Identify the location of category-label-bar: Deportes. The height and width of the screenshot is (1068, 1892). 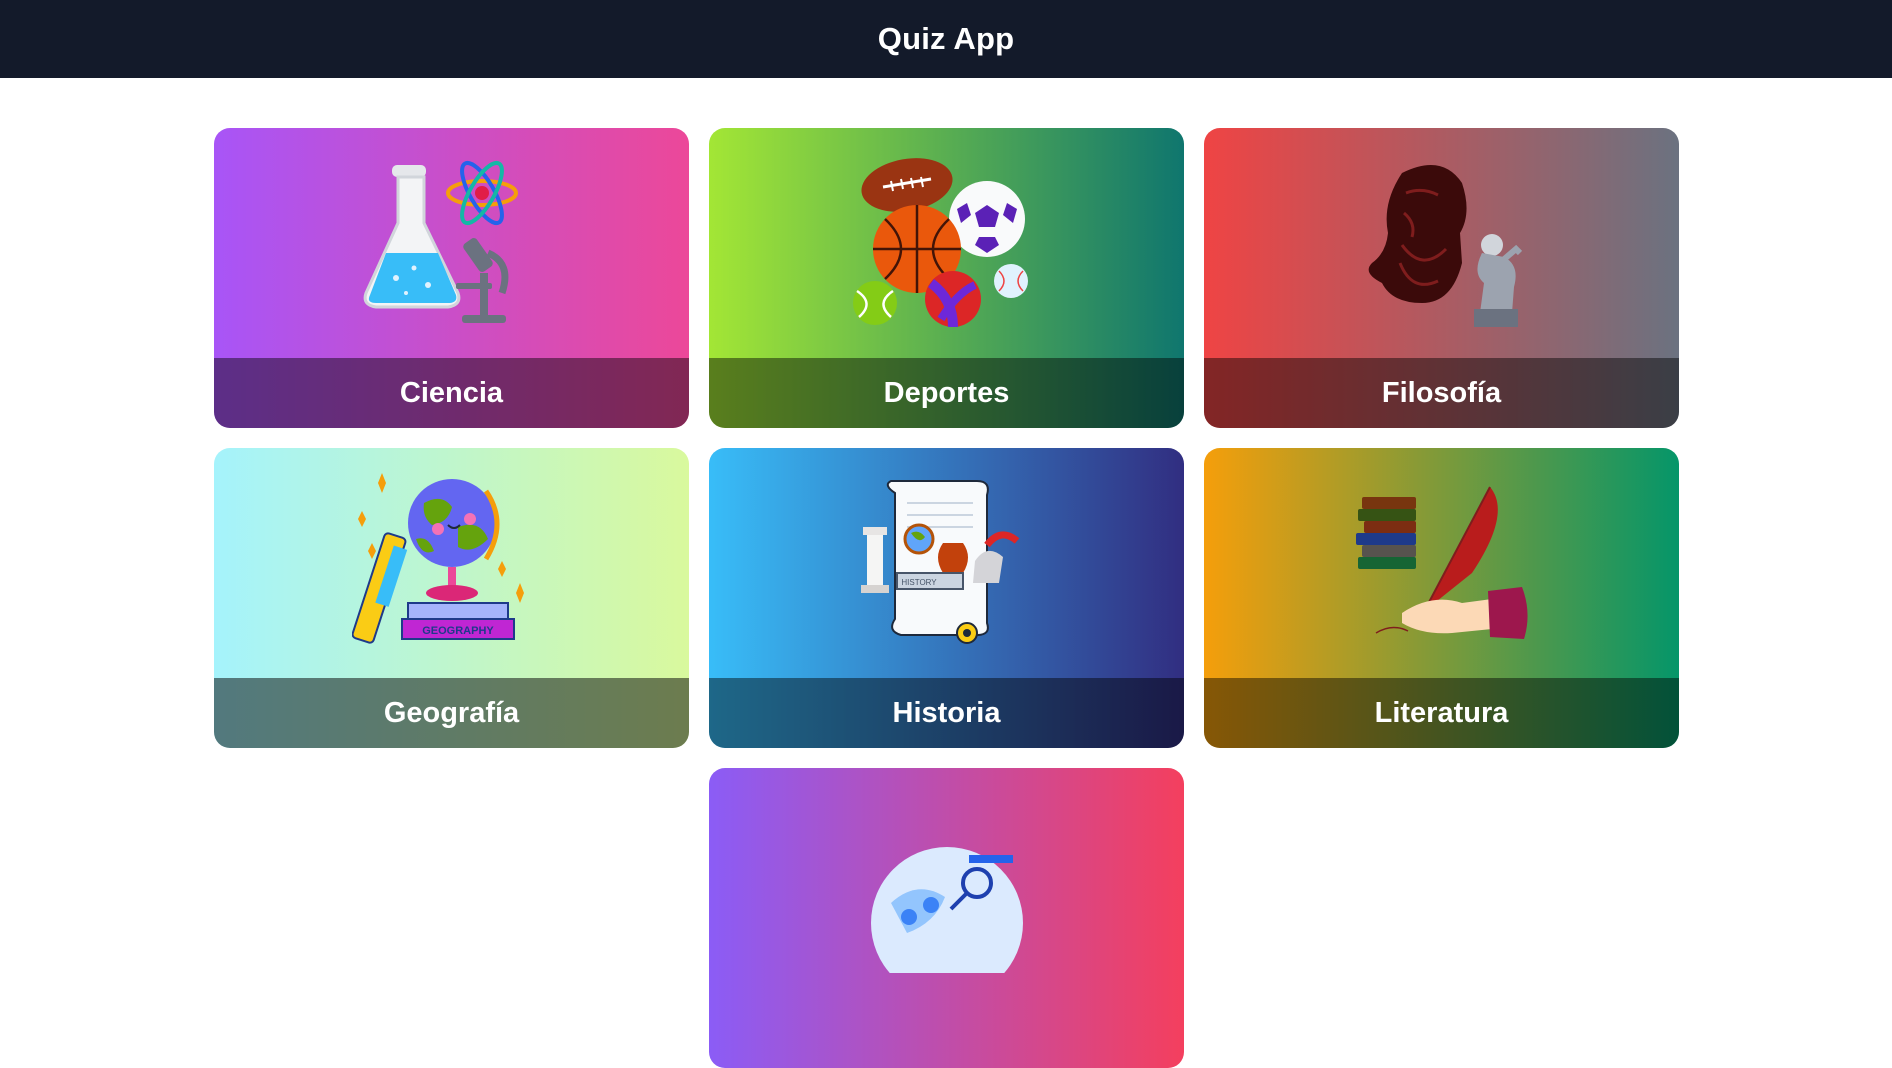
(946, 393).